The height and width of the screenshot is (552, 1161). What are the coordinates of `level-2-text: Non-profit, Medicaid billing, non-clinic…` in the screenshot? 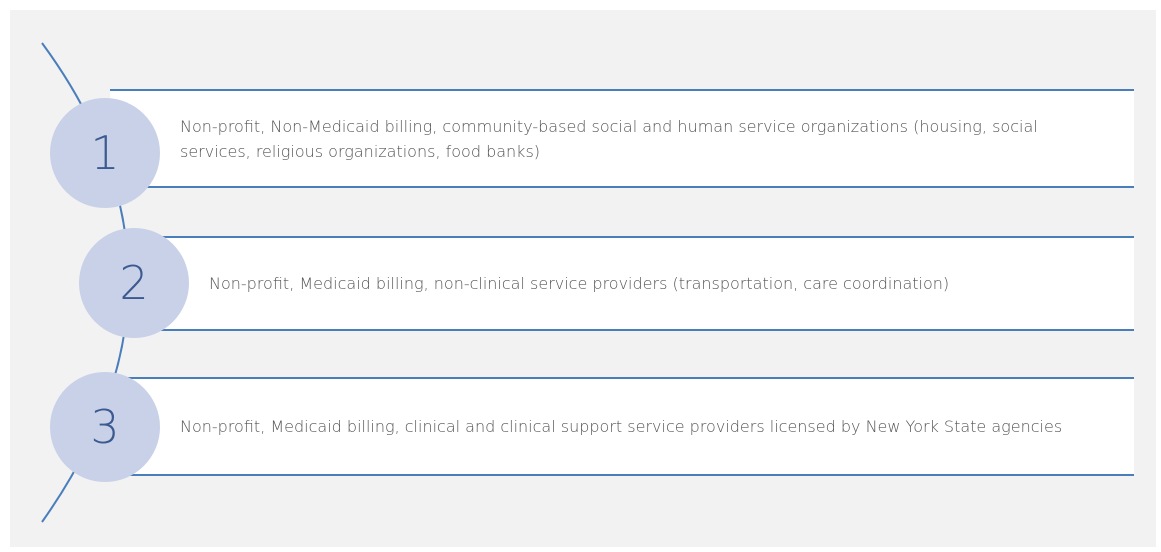 It's located at (579, 283).